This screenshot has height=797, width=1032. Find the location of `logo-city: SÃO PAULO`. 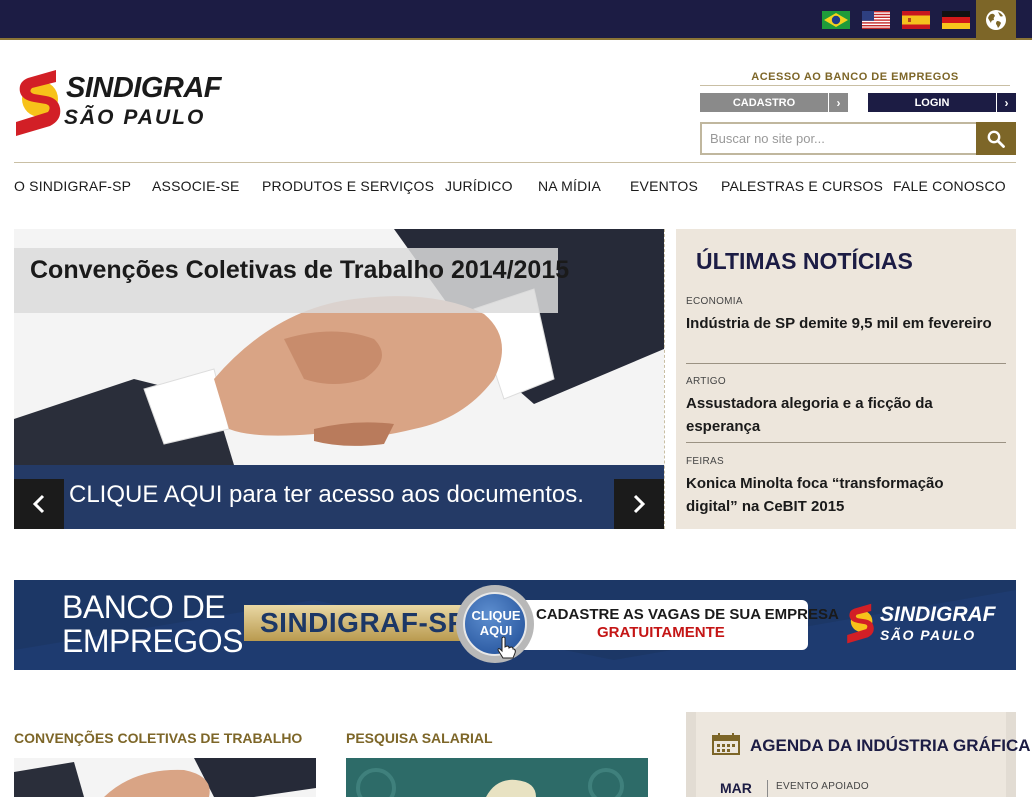

logo-city: SÃO PAULO is located at coordinates (135, 117).